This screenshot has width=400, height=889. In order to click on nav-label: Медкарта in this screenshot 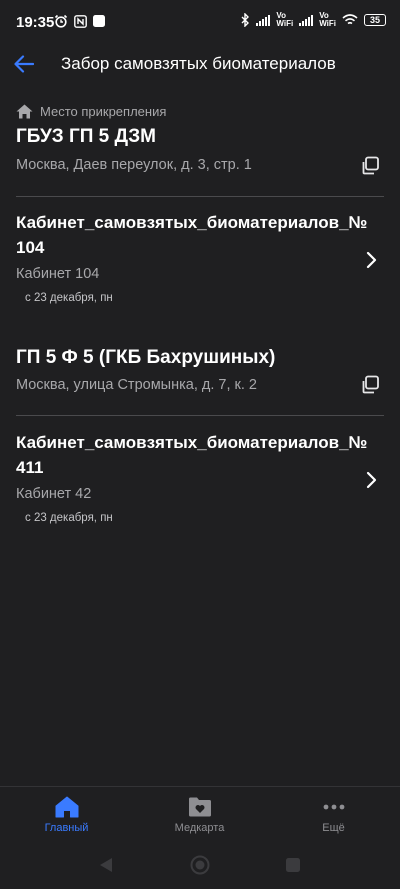, I will do `click(199, 828)`.